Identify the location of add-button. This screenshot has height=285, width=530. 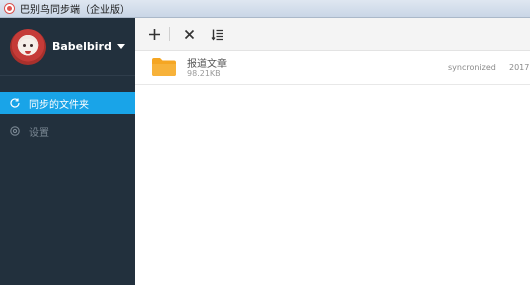
(154, 34).